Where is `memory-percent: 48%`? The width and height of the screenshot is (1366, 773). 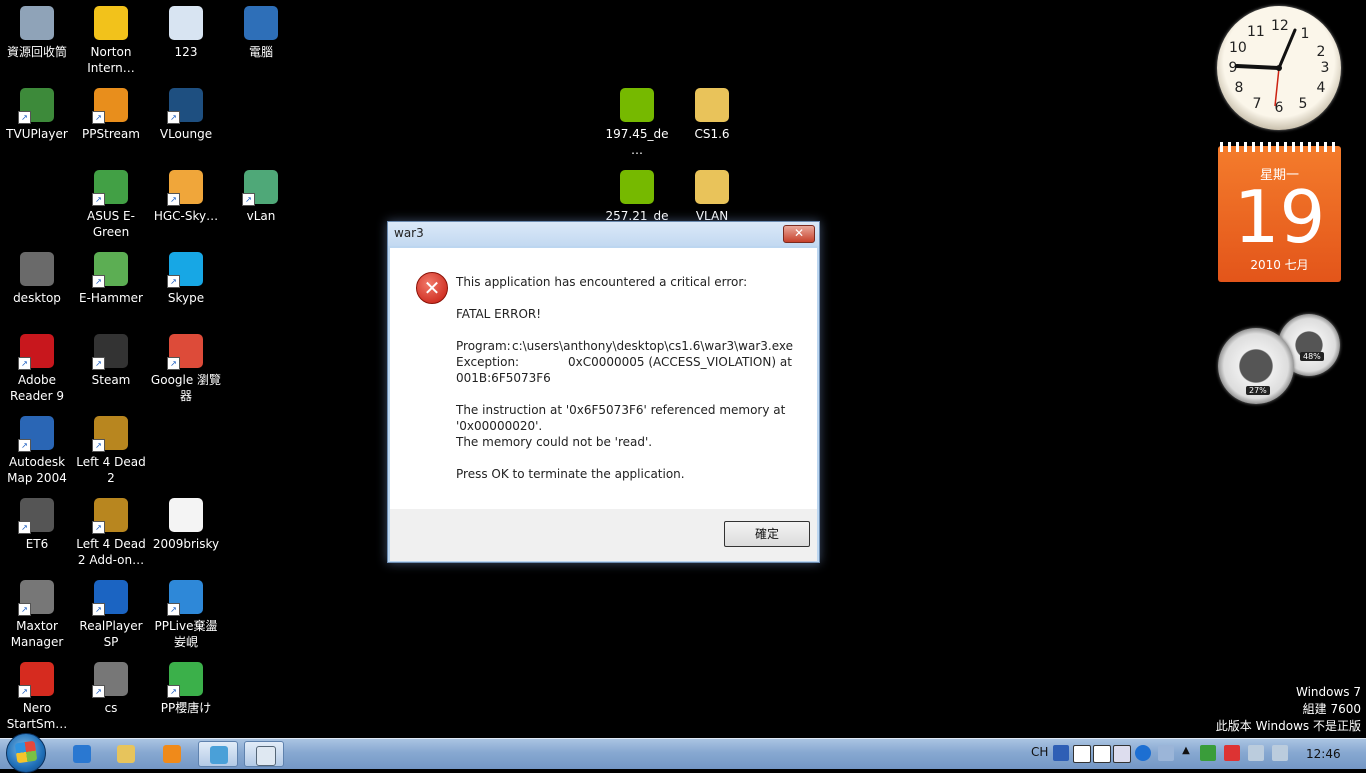 memory-percent: 48% is located at coordinates (1312, 356).